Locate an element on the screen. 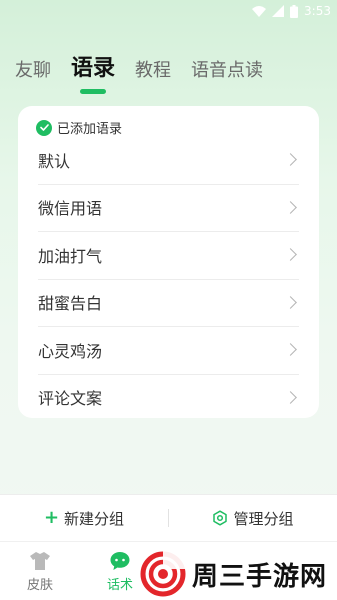 Image resolution: width=337 pixels, height=600 pixels. group-item-label: 心灵鸡汤 is located at coordinates (70, 351).